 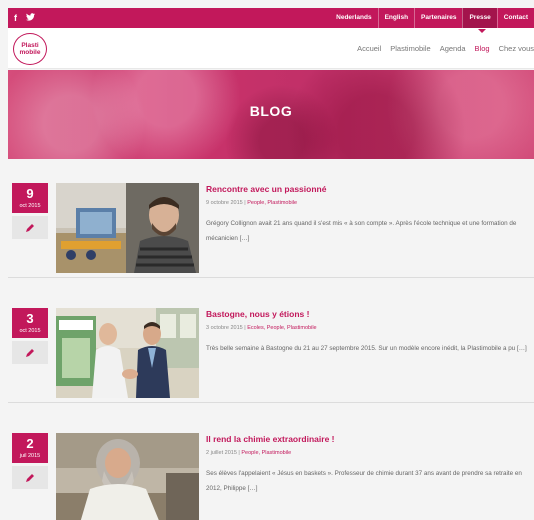 I want to click on nav-item-agenda: Agenda, so click(x=453, y=48).